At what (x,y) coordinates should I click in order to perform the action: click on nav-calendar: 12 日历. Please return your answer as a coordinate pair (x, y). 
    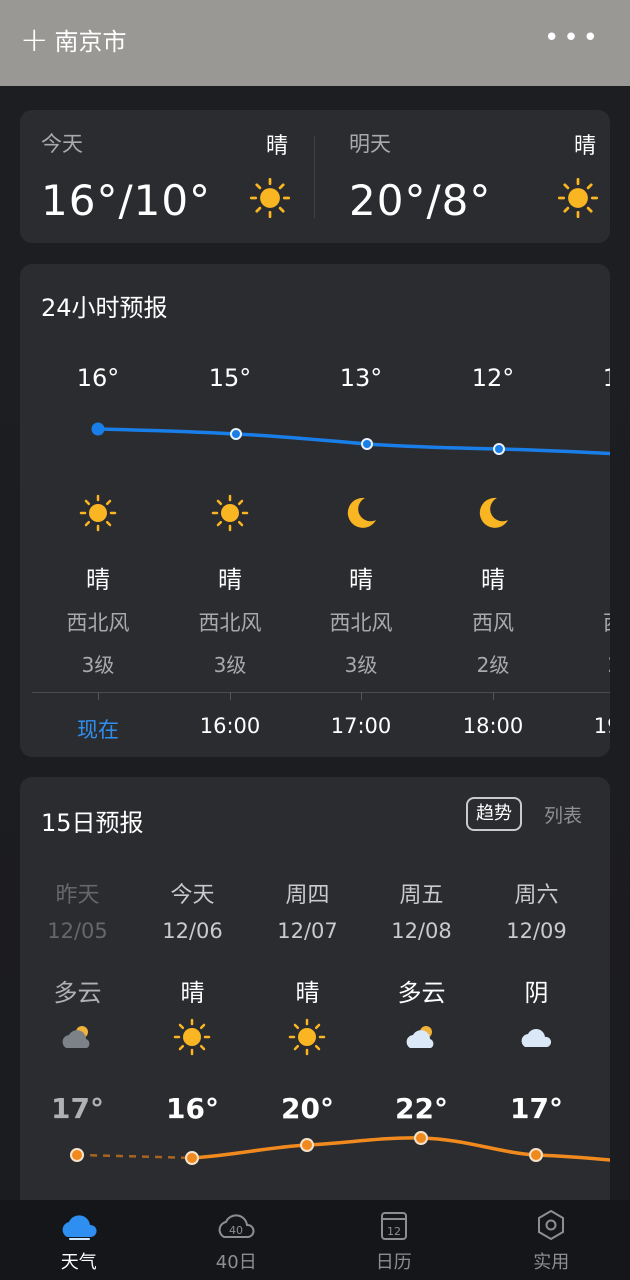
    Looking at the image, I should click on (394, 1240).